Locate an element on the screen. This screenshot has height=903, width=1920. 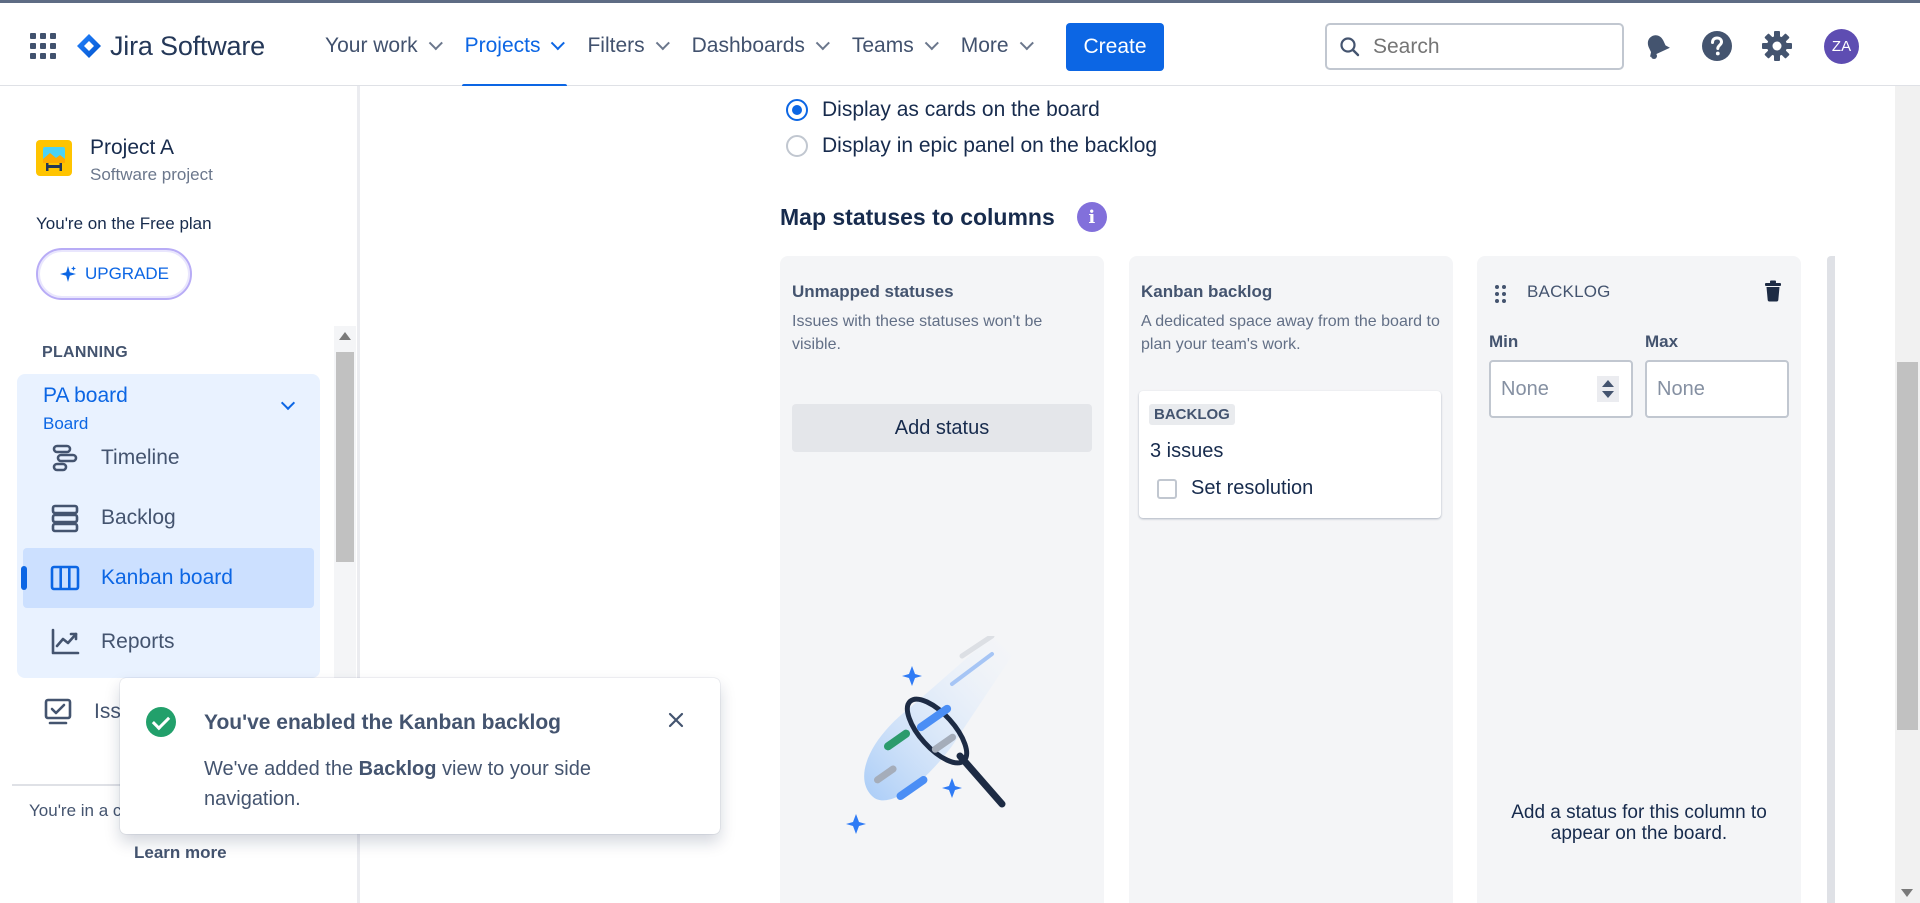
info-icon: i is located at coordinates (1091, 217).